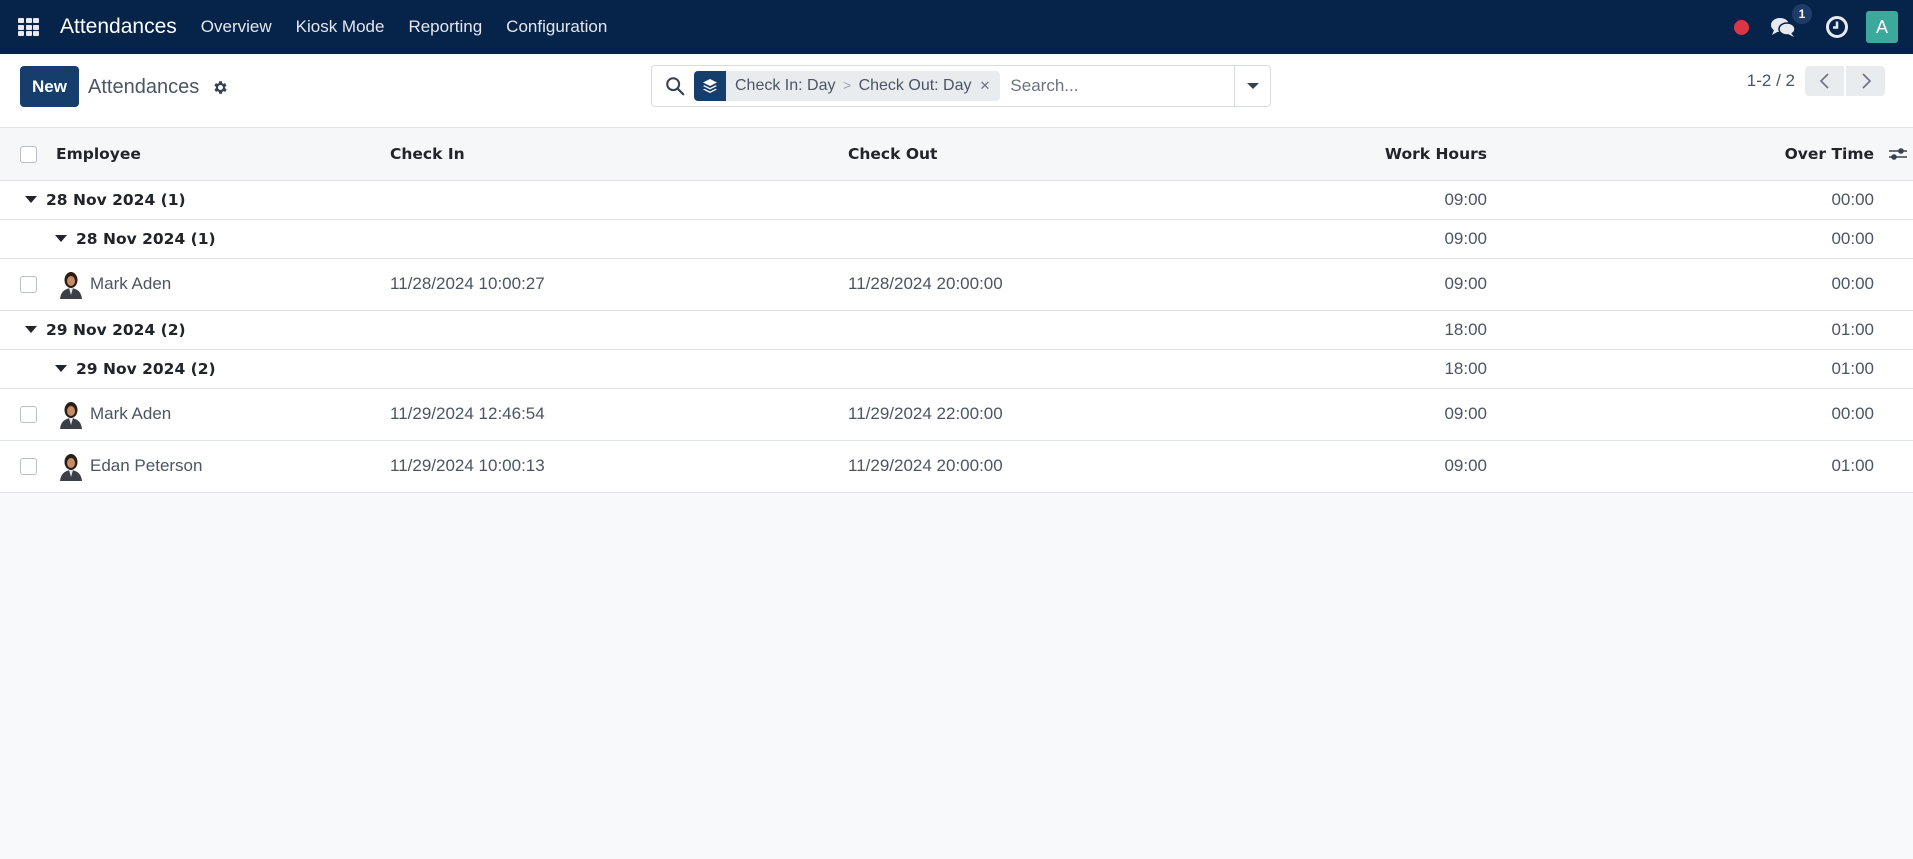 The width and height of the screenshot is (1913, 859). I want to click on pager-previous-button, so click(1824, 81).